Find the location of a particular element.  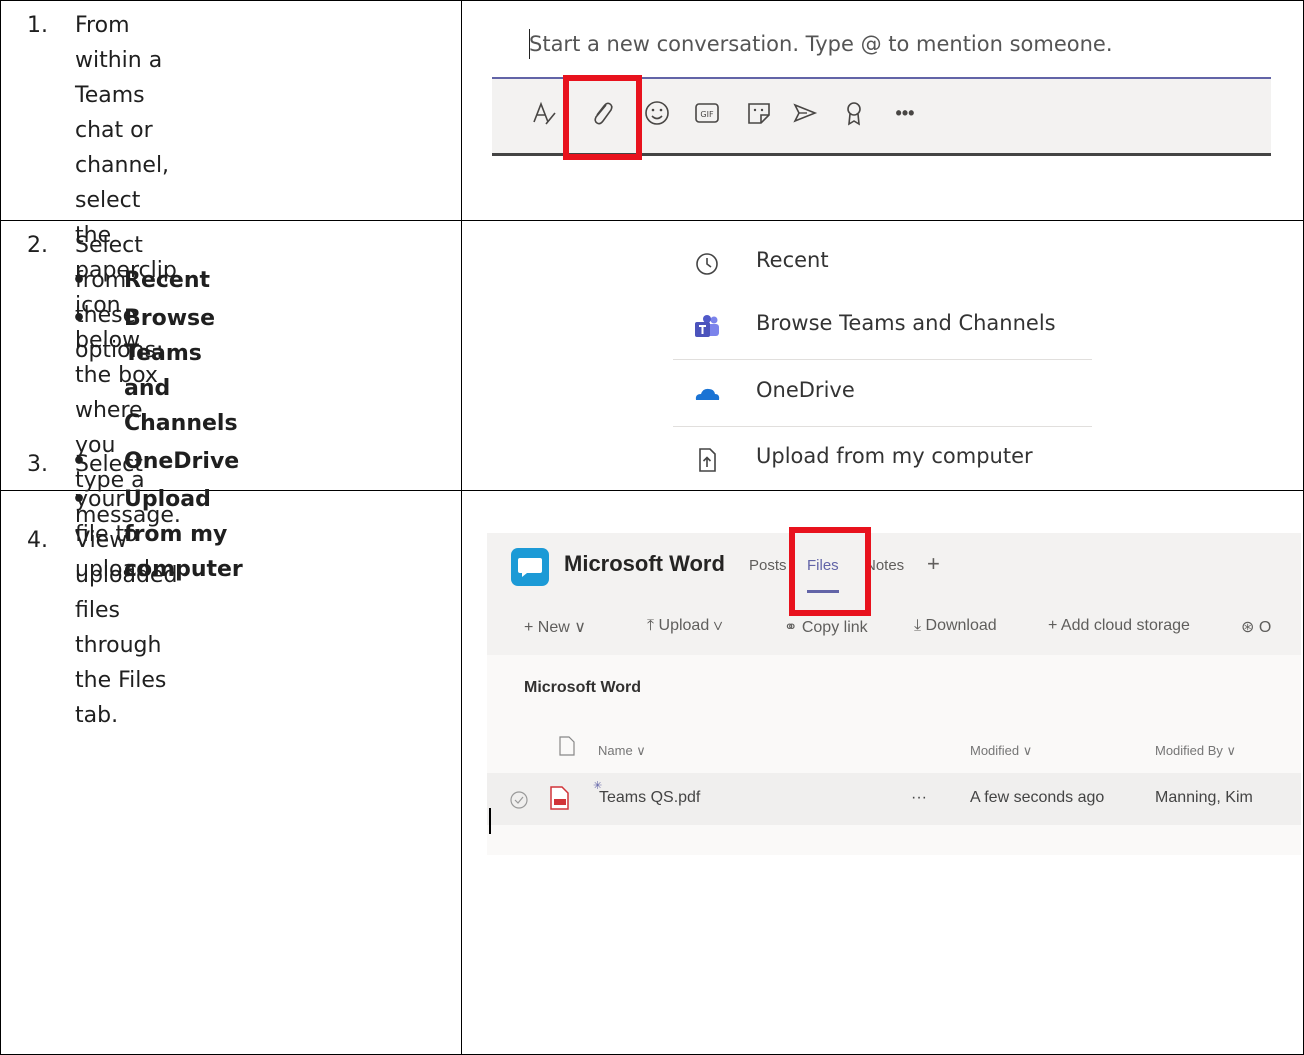

channel-header: Microsoft Word Posts Files Notes + is located at coordinates (894, 564).